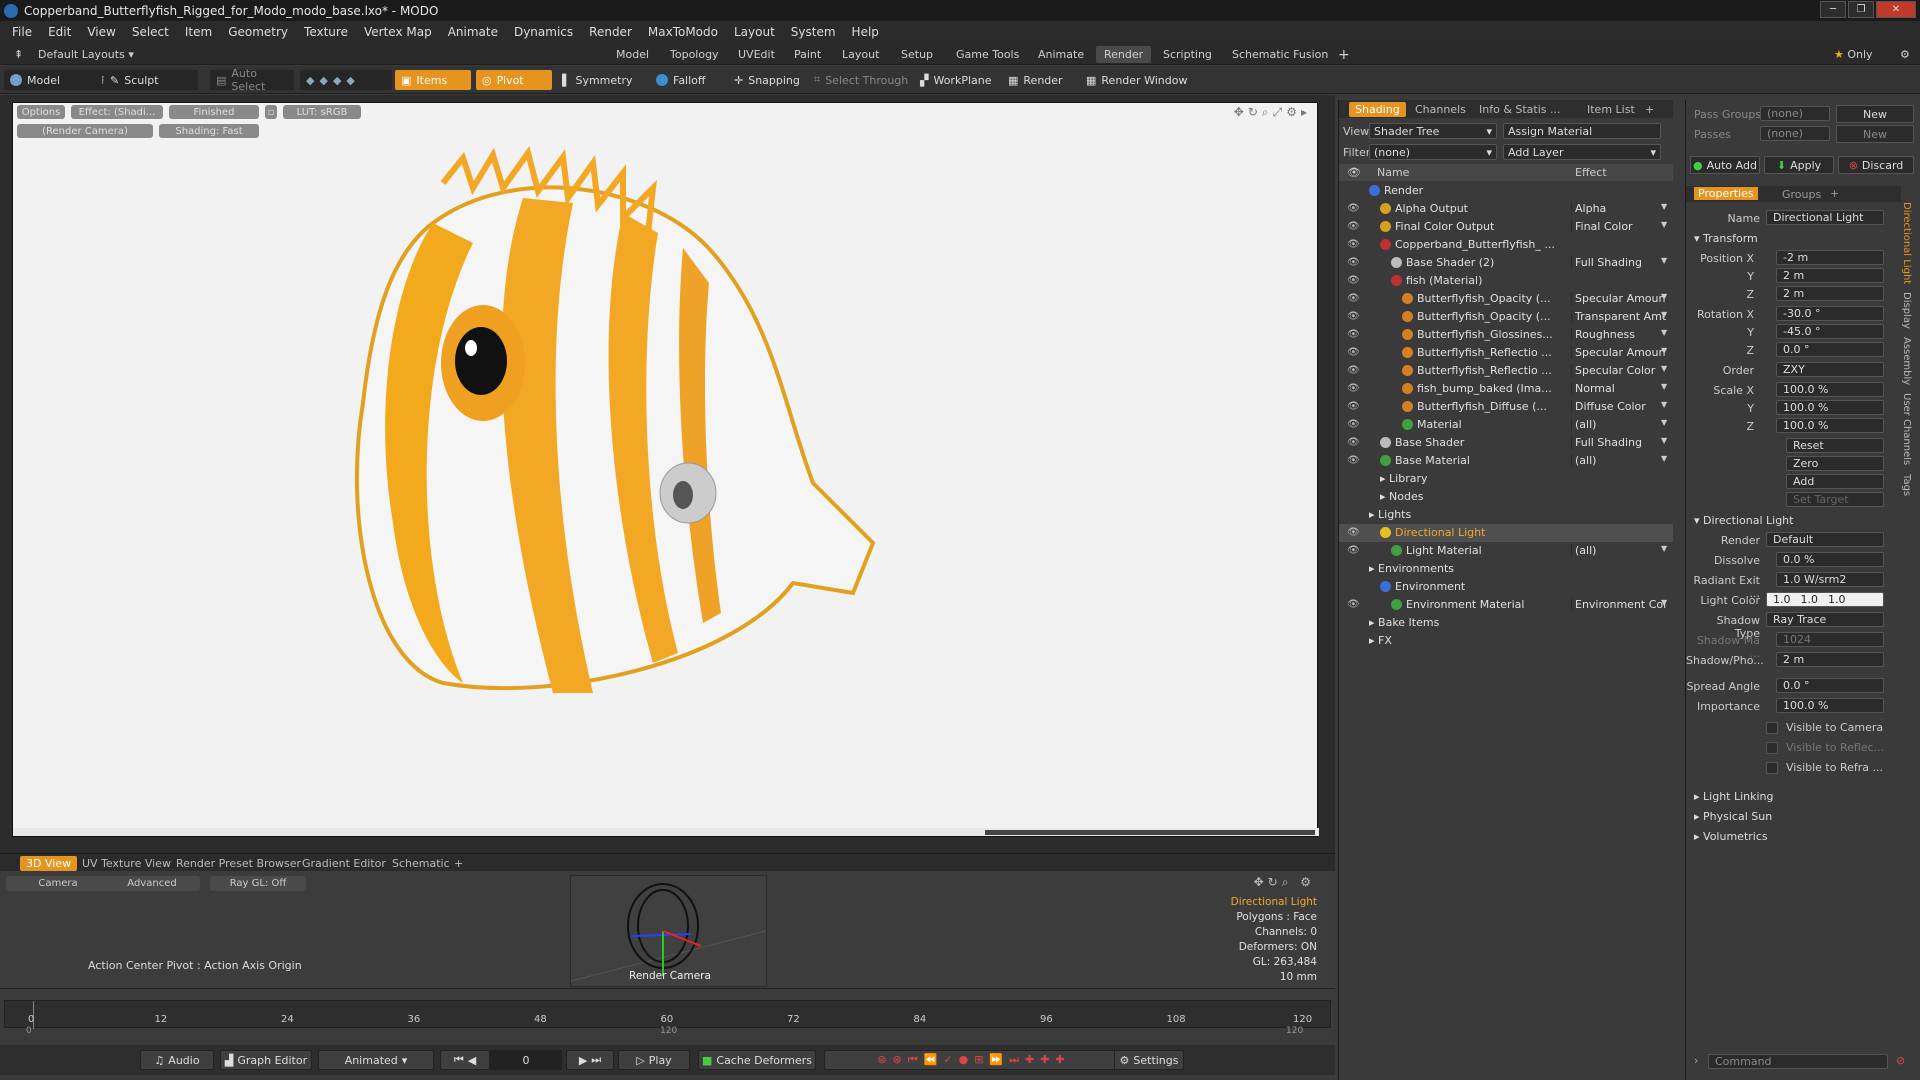 Image resolution: width=1920 pixels, height=1080 pixels. I want to click on visible-to-refraction-checkbox, so click(1772, 768).